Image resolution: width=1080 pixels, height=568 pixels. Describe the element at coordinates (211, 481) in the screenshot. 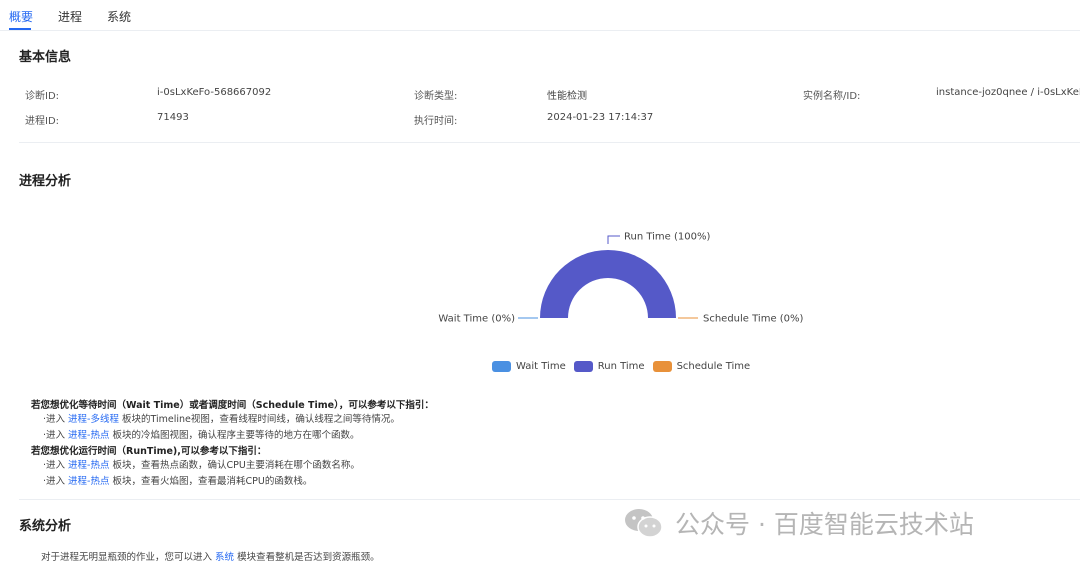

I see `guide-suffix: 板块，查看火焰图，查看最消耗CPU的函数栈。` at that location.